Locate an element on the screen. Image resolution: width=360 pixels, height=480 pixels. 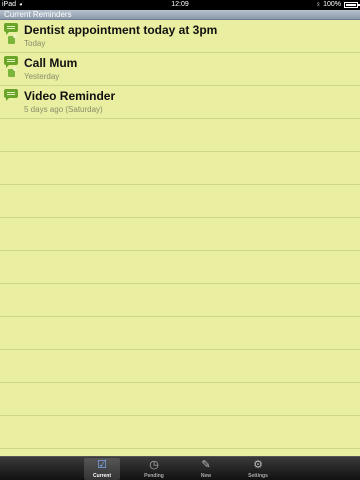
battery-percent: 100% is located at coordinates (332, 4).